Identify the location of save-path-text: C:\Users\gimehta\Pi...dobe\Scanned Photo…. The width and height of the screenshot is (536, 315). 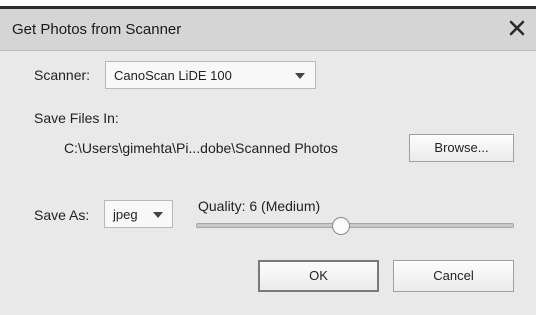
(201, 148).